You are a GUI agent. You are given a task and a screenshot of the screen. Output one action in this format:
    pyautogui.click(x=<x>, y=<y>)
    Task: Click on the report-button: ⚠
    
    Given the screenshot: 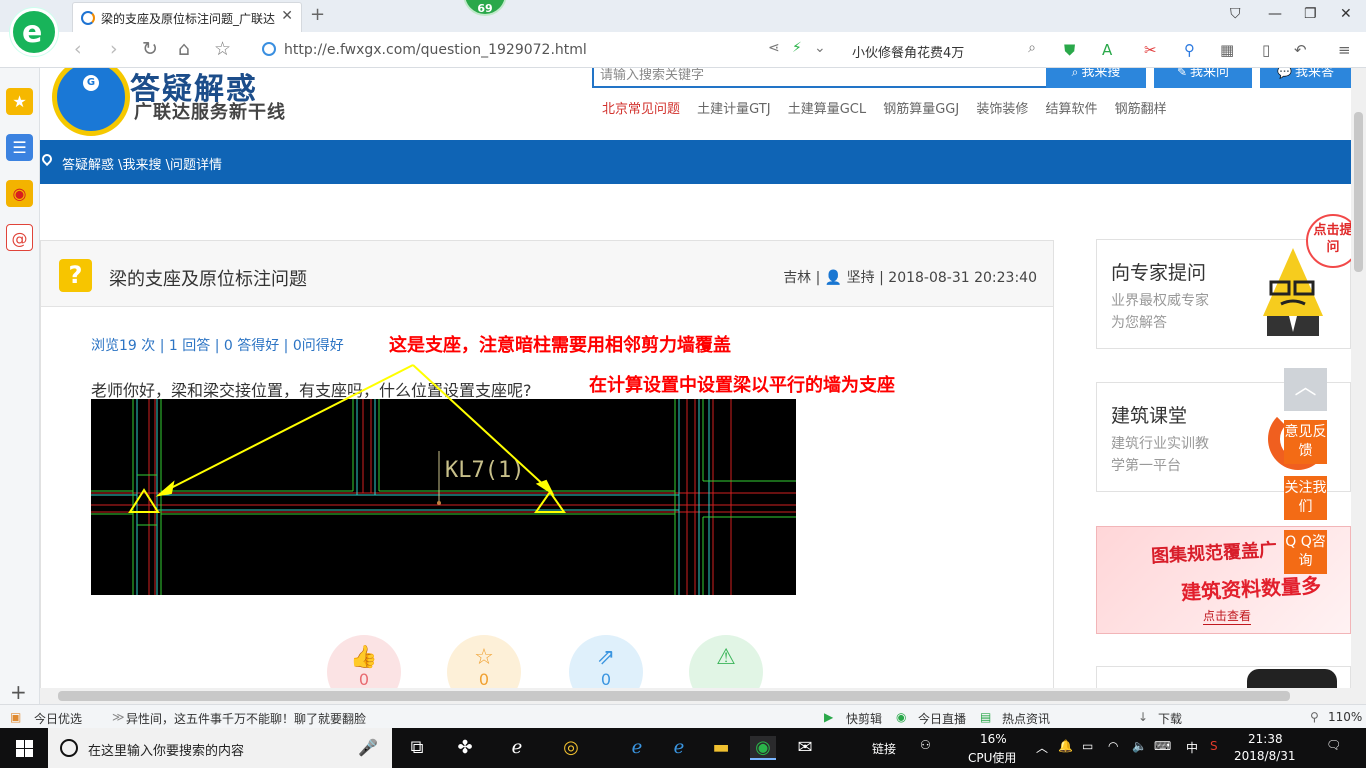 What is the action you would take?
    pyautogui.click(x=726, y=661)
    